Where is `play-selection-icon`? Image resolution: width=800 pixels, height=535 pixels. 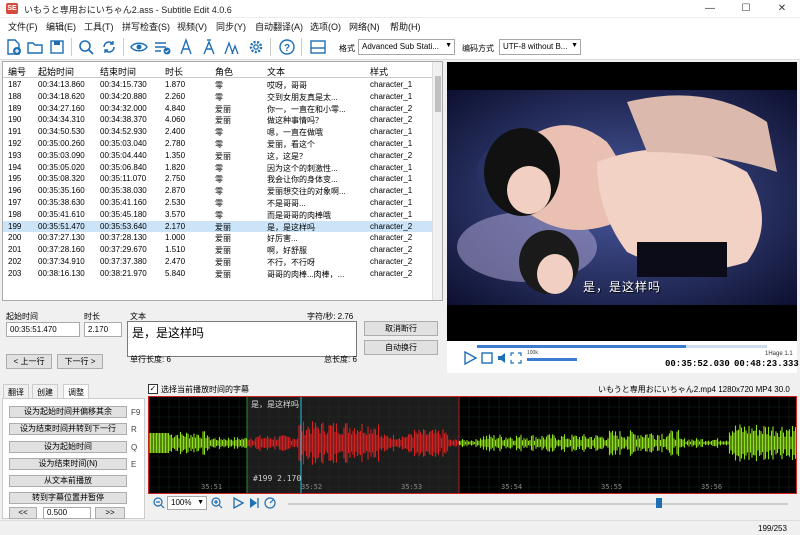
play-selection-icon is located at coordinates (254, 504).